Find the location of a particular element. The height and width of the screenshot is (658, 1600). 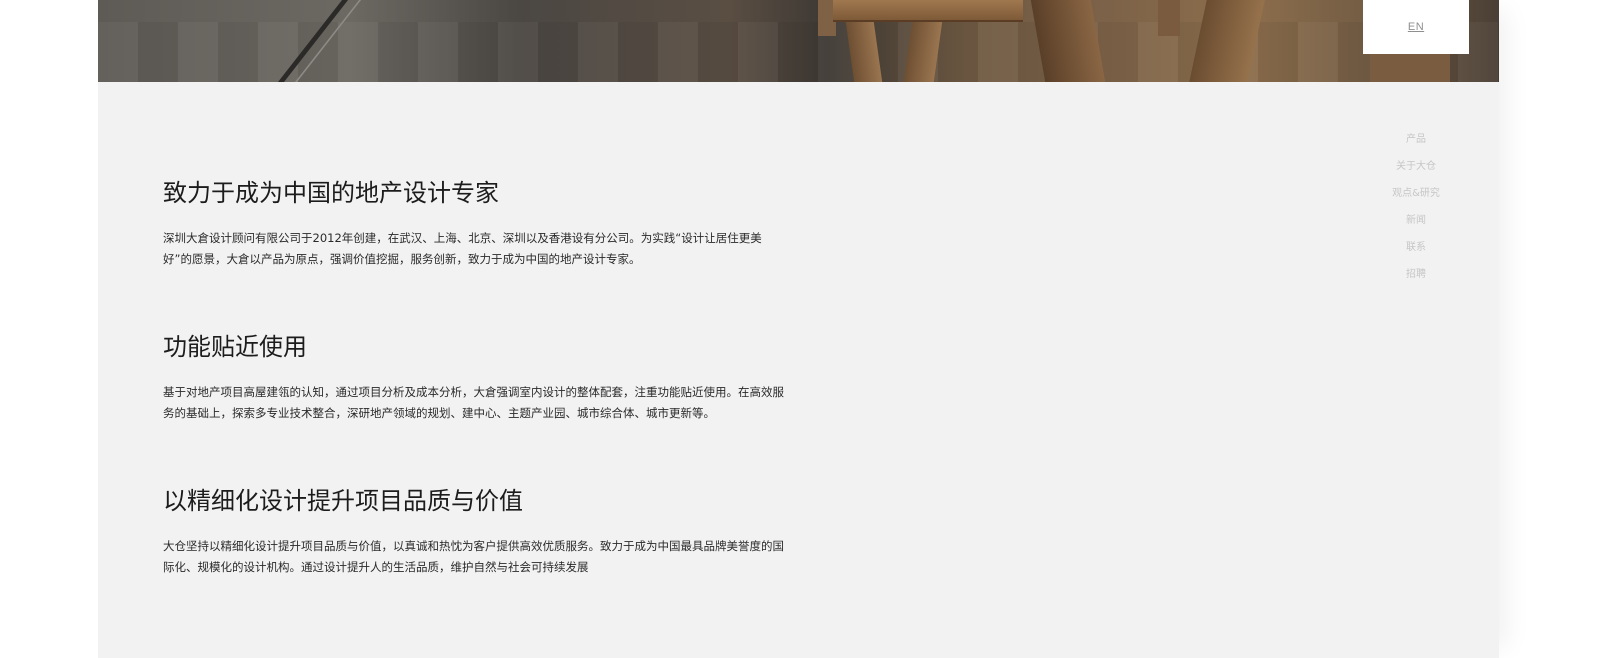

hero-floor is located at coordinates (798, 52).